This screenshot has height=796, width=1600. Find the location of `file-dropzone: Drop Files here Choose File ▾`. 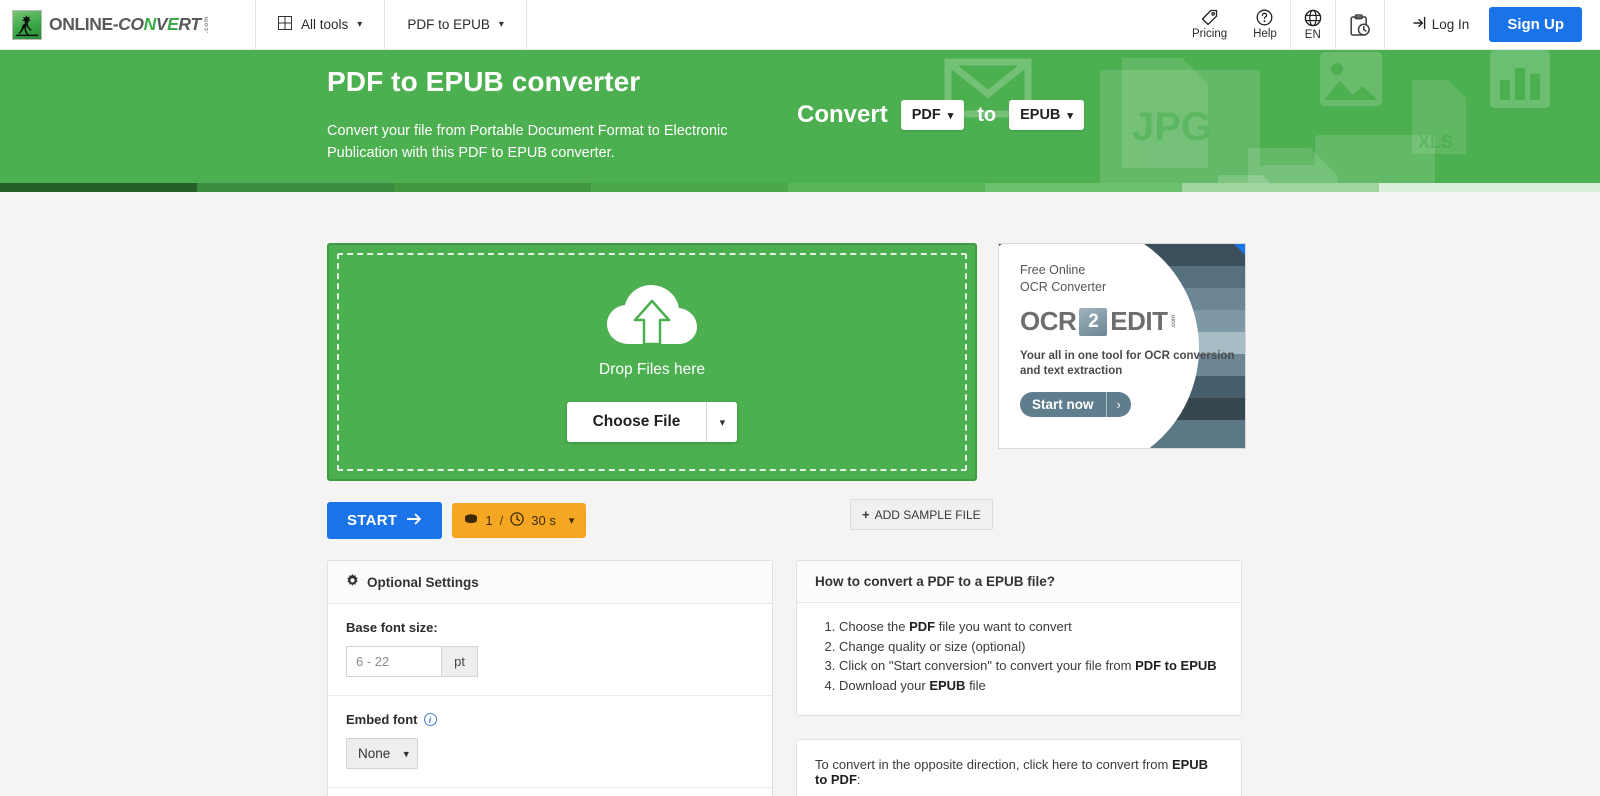

file-dropzone: Drop Files here Choose File ▾ is located at coordinates (652, 362).